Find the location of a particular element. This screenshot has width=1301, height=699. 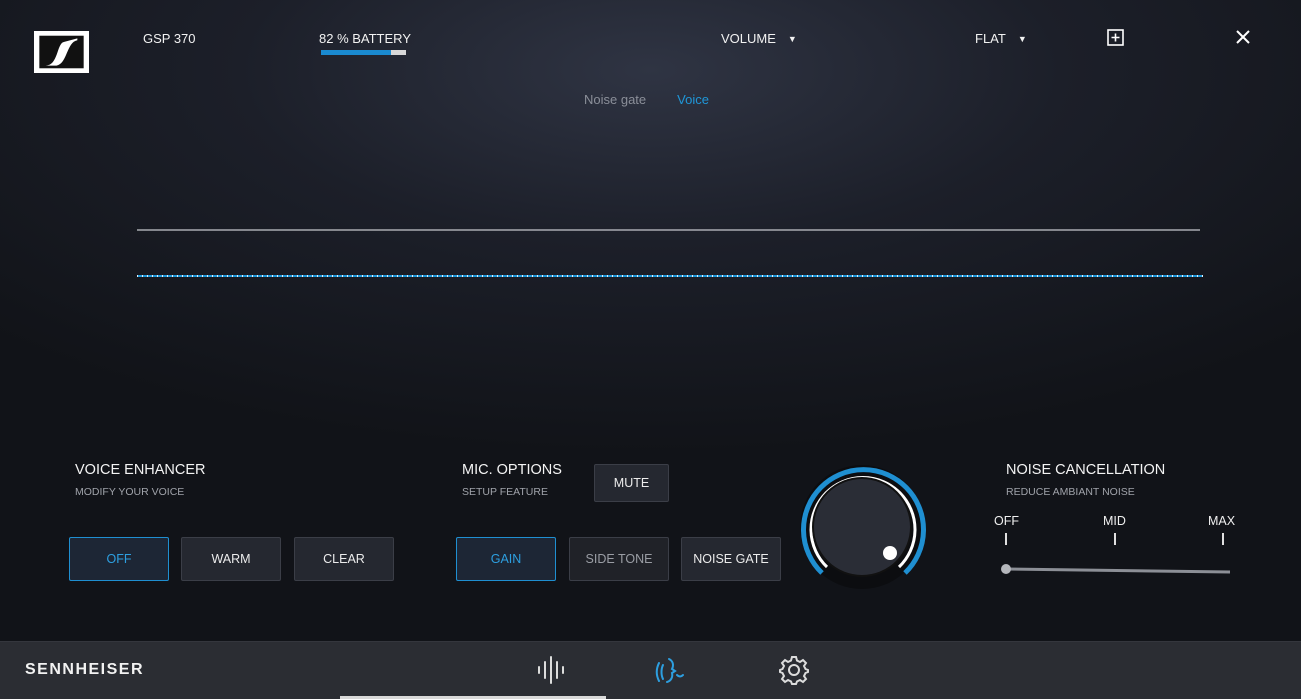

battery-fill is located at coordinates (356, 52).